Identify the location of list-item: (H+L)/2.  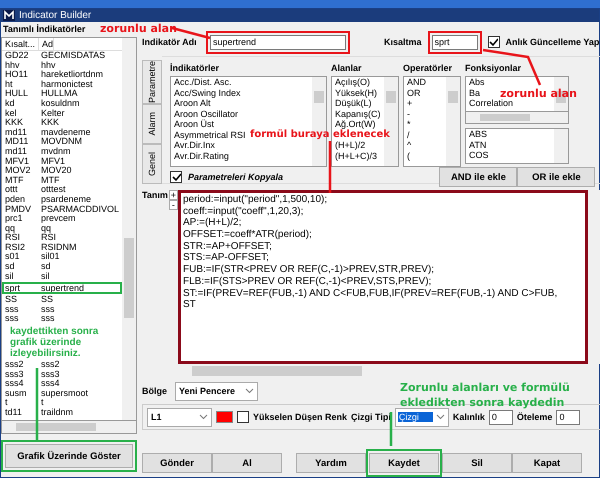
(350, 145).